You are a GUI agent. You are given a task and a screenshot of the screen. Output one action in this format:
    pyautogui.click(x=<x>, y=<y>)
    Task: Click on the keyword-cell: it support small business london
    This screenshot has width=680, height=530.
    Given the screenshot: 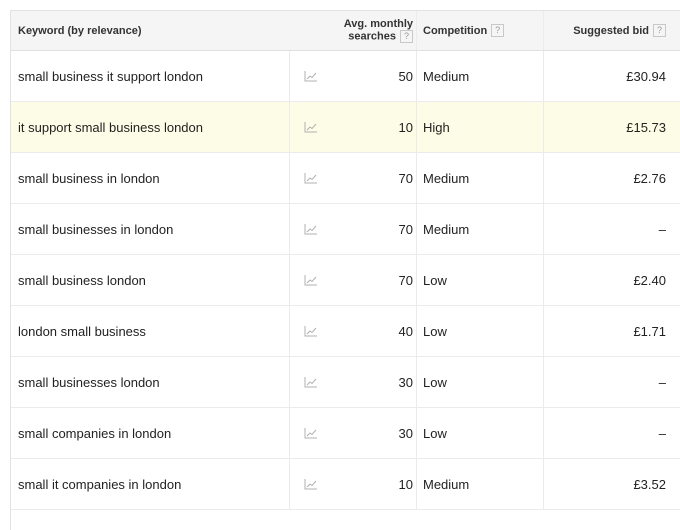 What is the action you would take?
    pyautogui.click(x=153, y=127)
    